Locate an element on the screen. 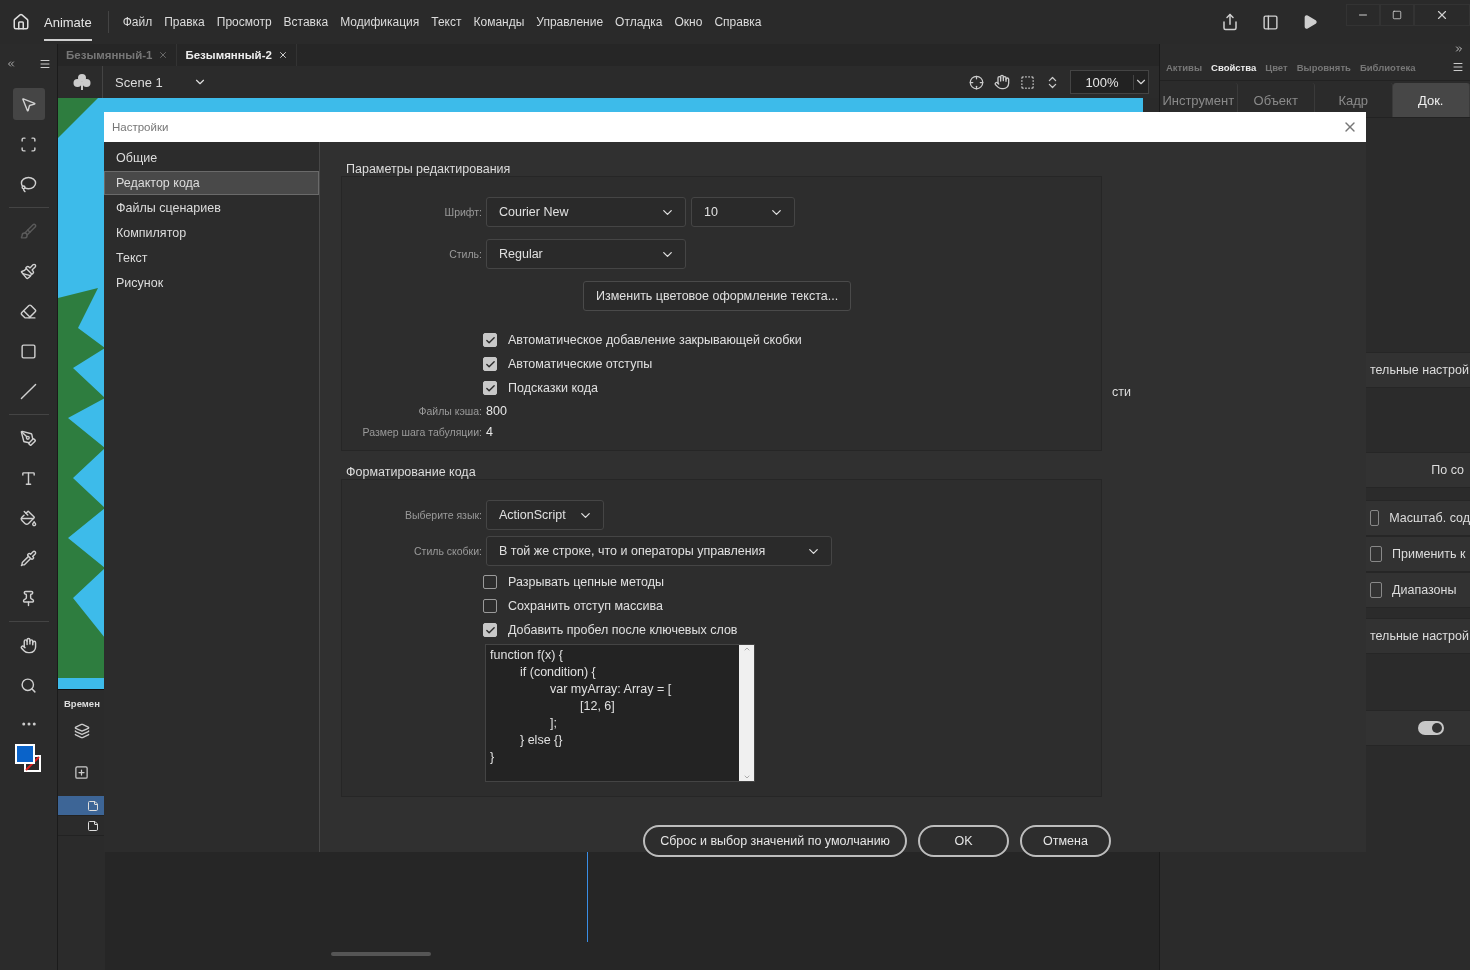 Image resolution: width=1470 pixels, height=970 pixels. ok-button: OK is located at coordinates (963, 841).